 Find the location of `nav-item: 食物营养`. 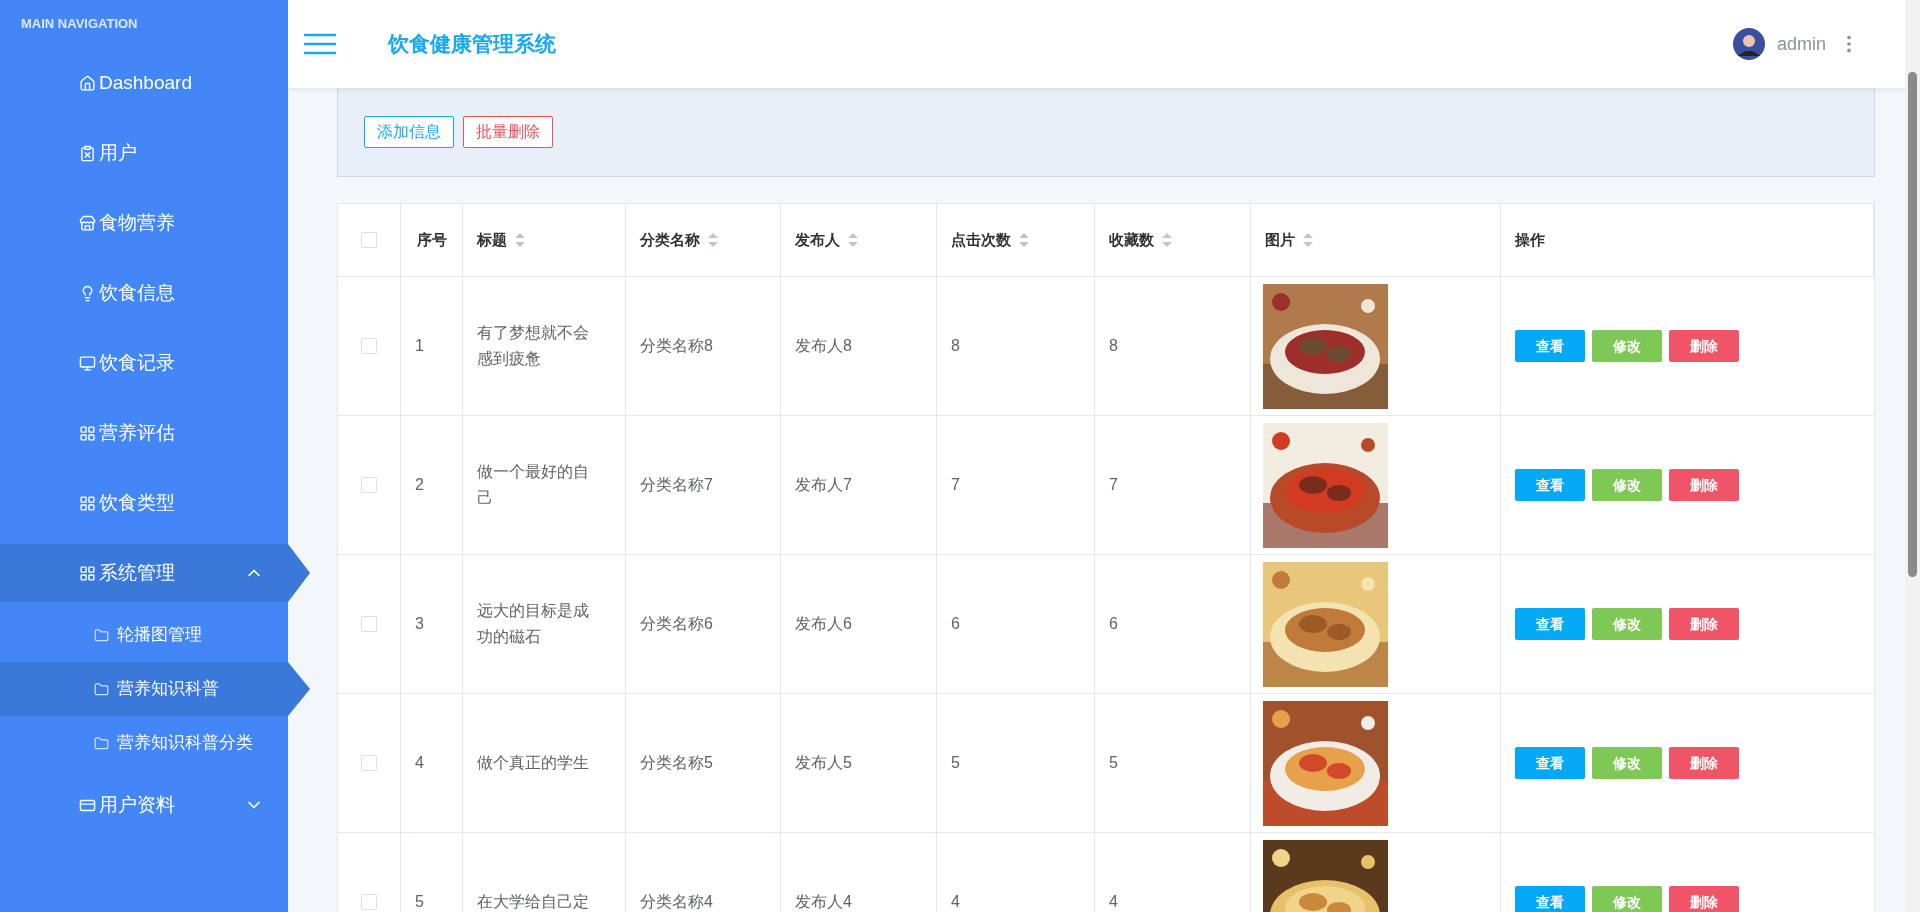

nav-item: 食物营养 is located at coordinates (144, 223).